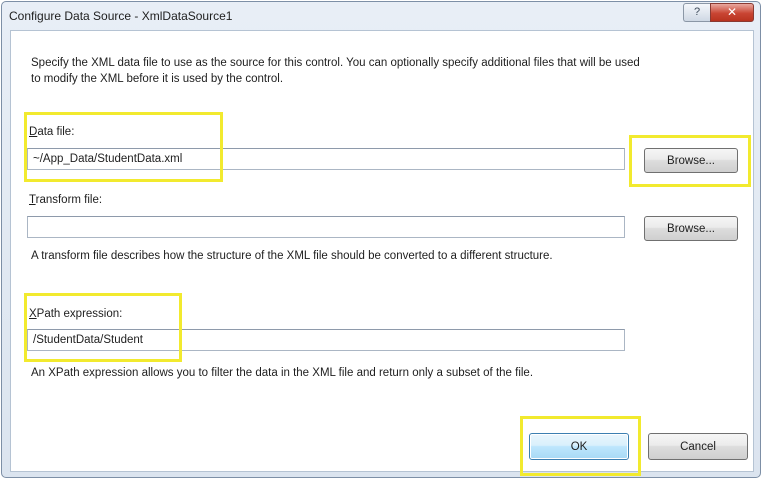  What do you see at coordinates (326, 340) in the screenshot?
I see `xpath-input: /StudentData/Student` at bounding box center [326, 340].